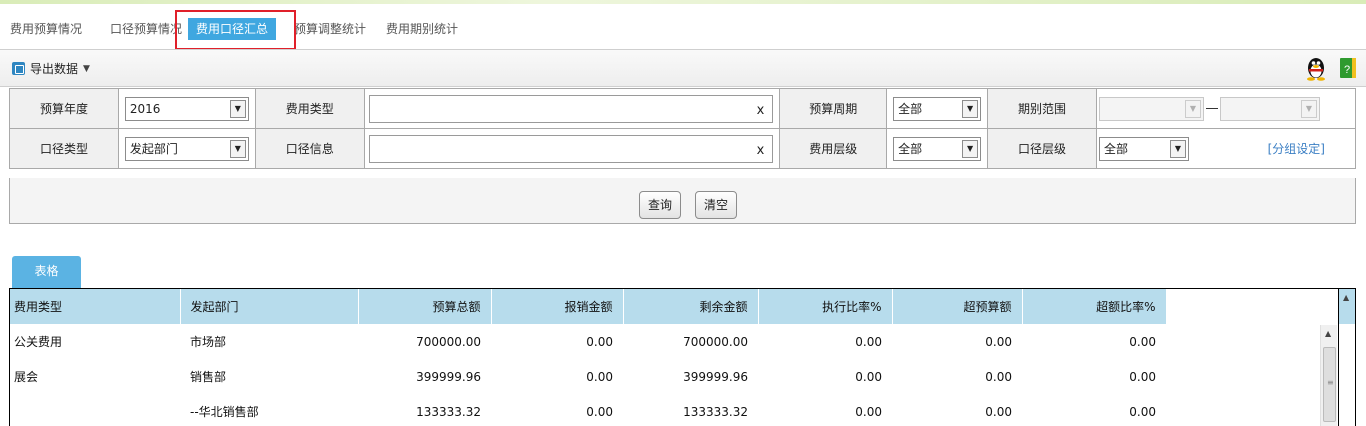 The height and width of the screenshot is (426, 1366). I want to click on grid-right-border, so click(1355, 357).